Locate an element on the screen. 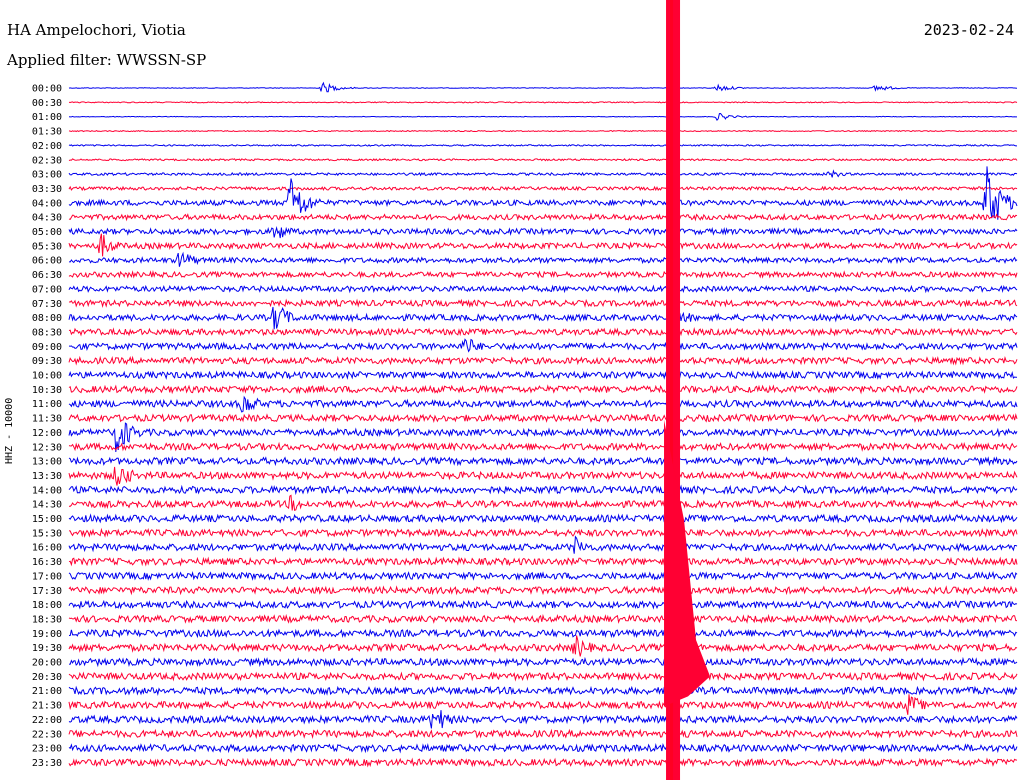  time-tick-label: 22:30 is located at coordinates (47, 734).